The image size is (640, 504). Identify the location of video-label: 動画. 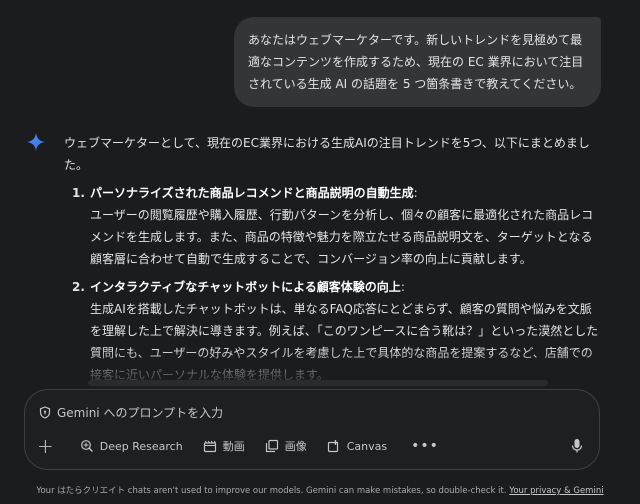
(233, 446).